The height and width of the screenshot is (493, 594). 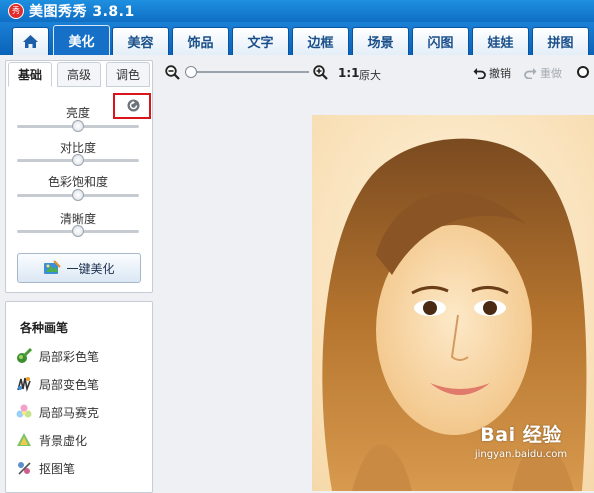 What do you see at coordinates (260, 41) in the screenshot?
I see `tab-text: 文字` at bounding box center [260, 41].